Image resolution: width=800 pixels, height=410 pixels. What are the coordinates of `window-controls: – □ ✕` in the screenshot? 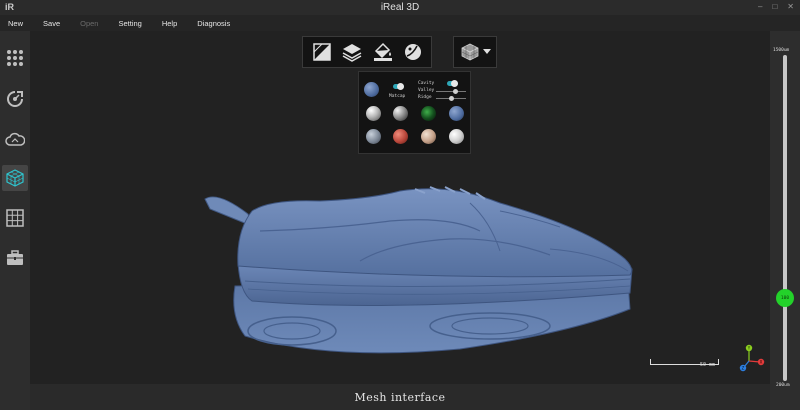 It's located at (776, 6).